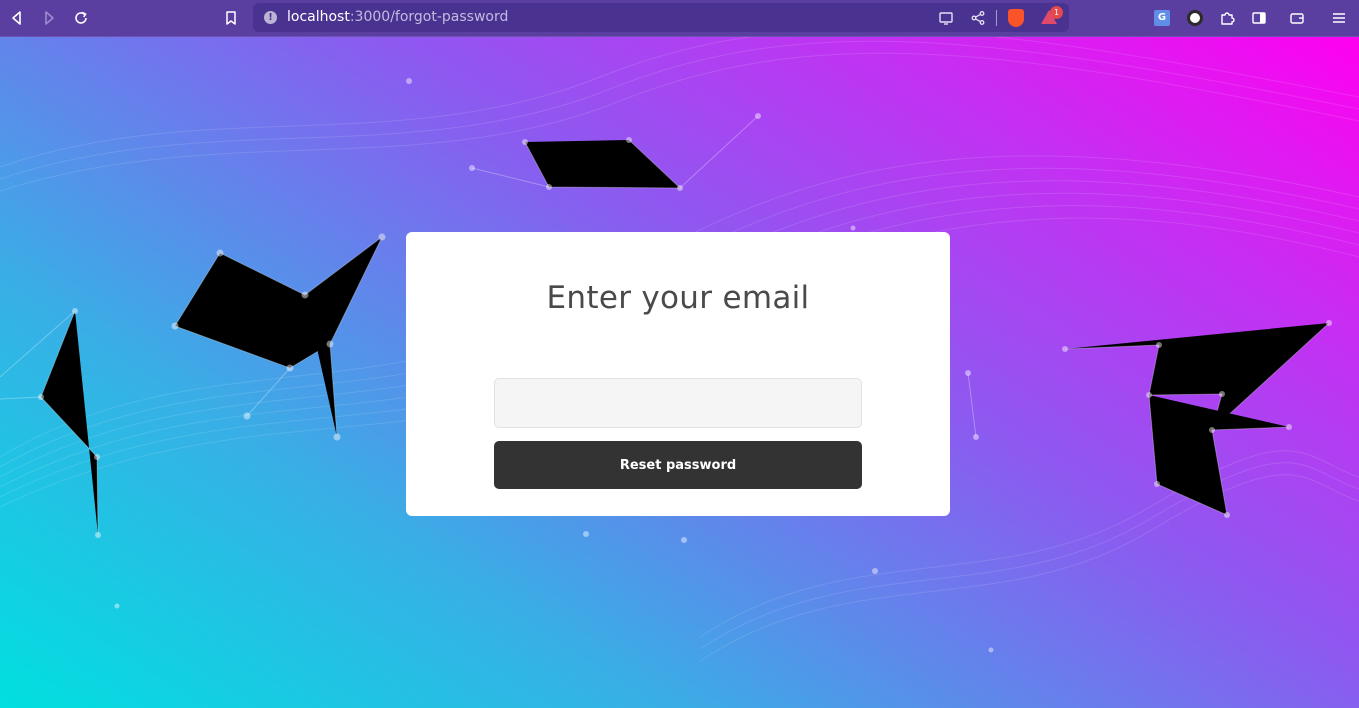 The height and width of the screenshot is (708, 1359). I want to click on cast-icon, so click(946, 18).